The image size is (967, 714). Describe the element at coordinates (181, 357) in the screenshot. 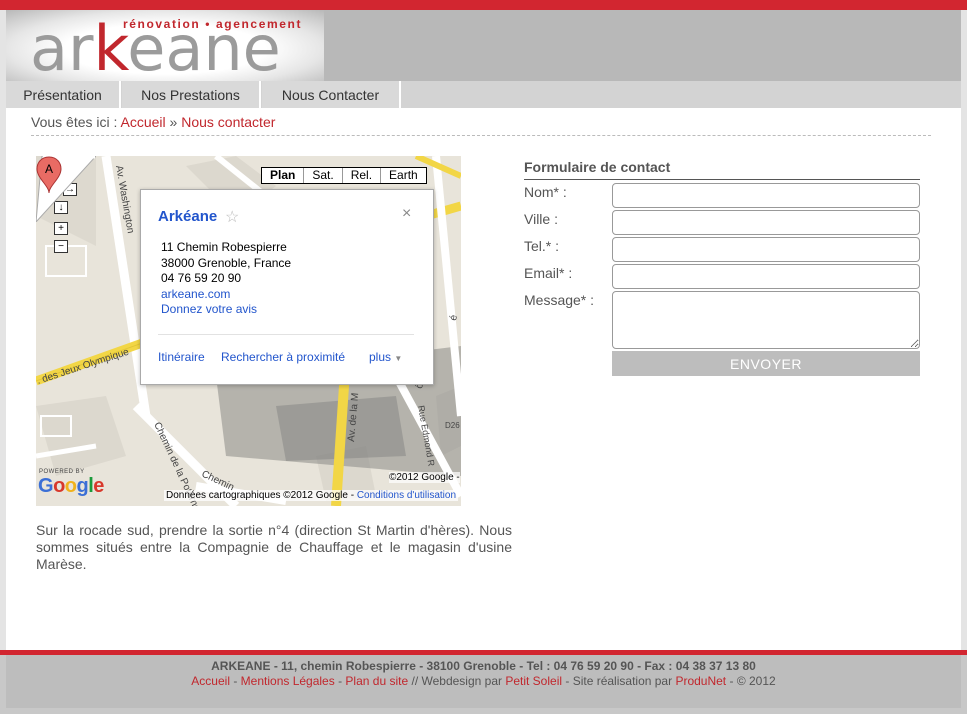

I see `itinerary-link: Itinéraire` at that location.